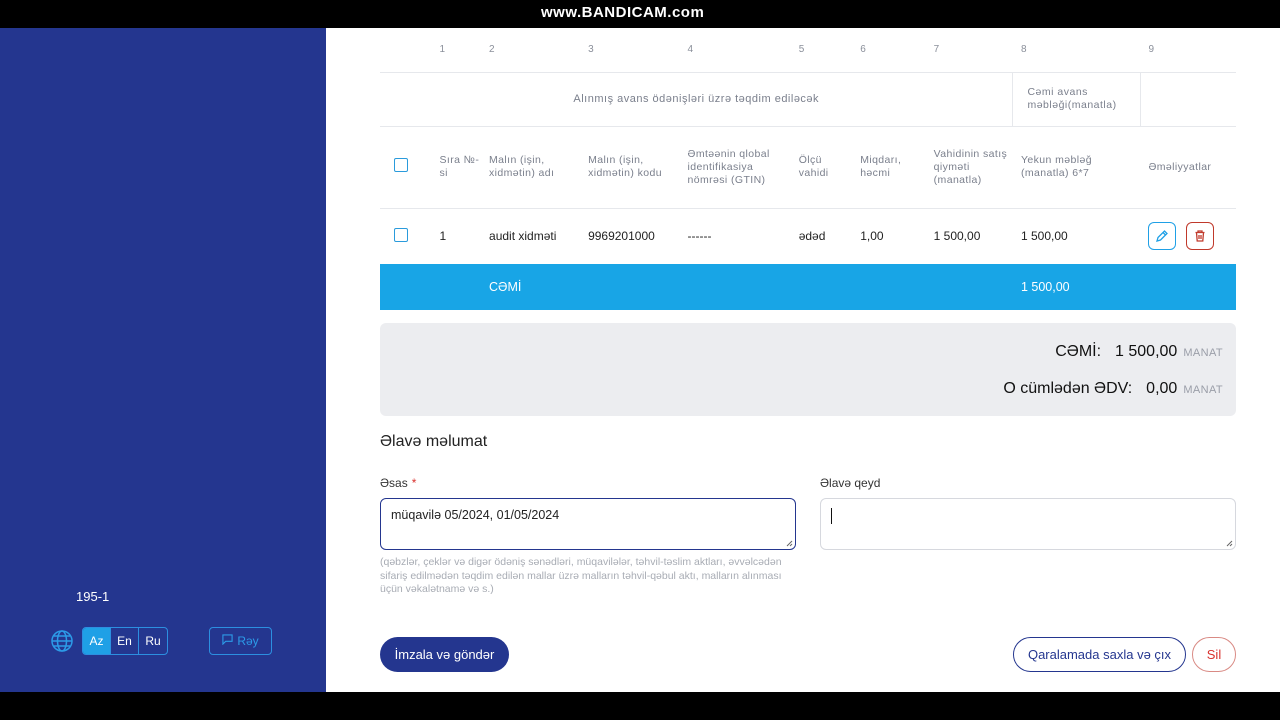 The height and width of the screenshot is (720, 1280). Describe the element at coordinates (531, 287) in the screenshot. I see `total-row-label: CƏMİ` at that location.